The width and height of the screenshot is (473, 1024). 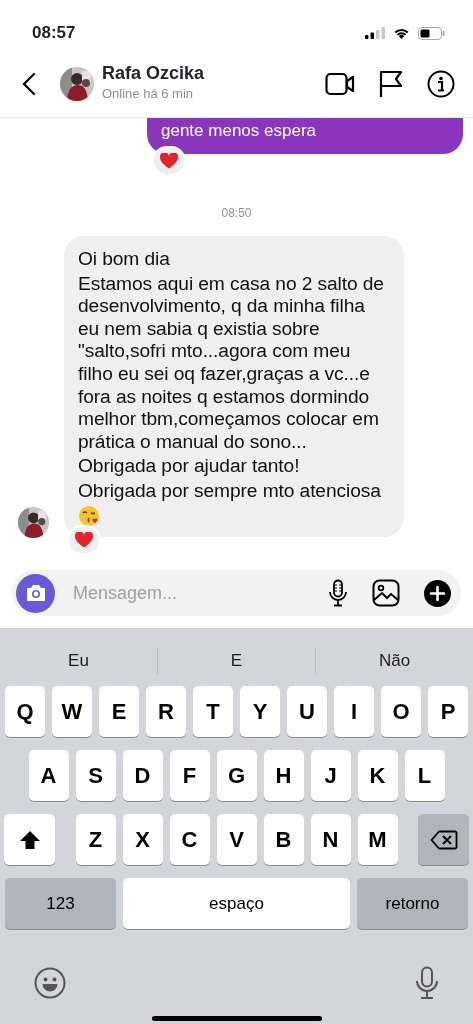 I want to click on status-time: 08:57, so click(x=54, y=33).